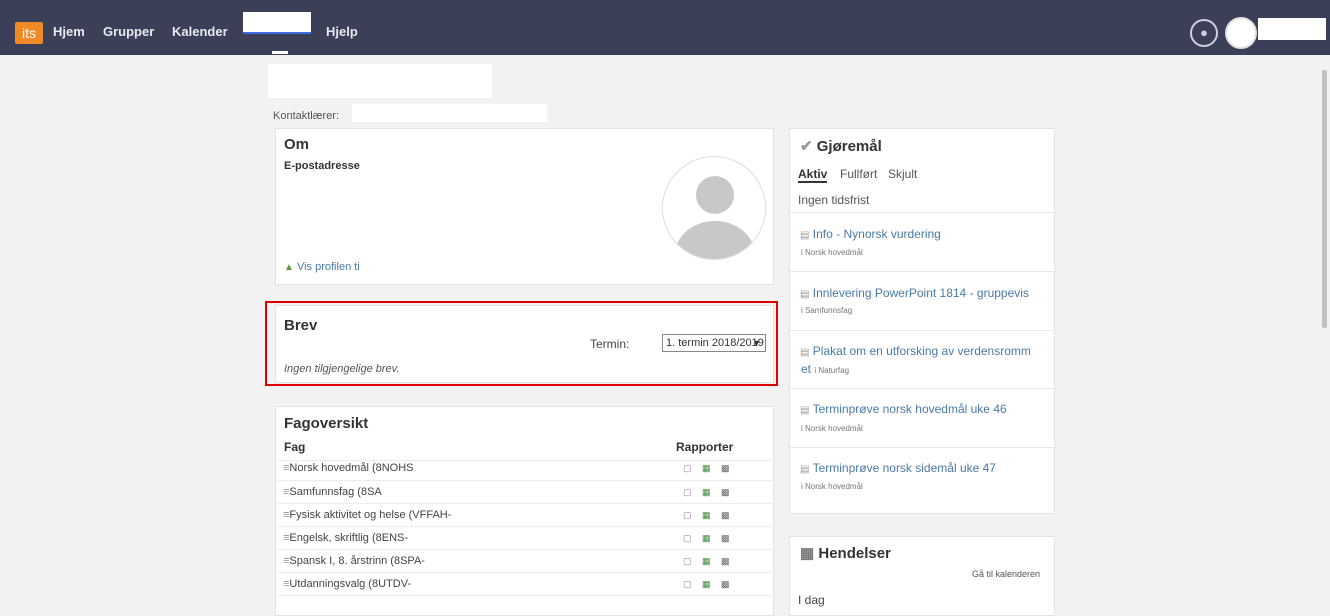 The image size is (1330, 616). What do you see at coordinates (807, 553) in the screenshot?
I see `calendar-icon: ▦` at bounding box center [807, 553].